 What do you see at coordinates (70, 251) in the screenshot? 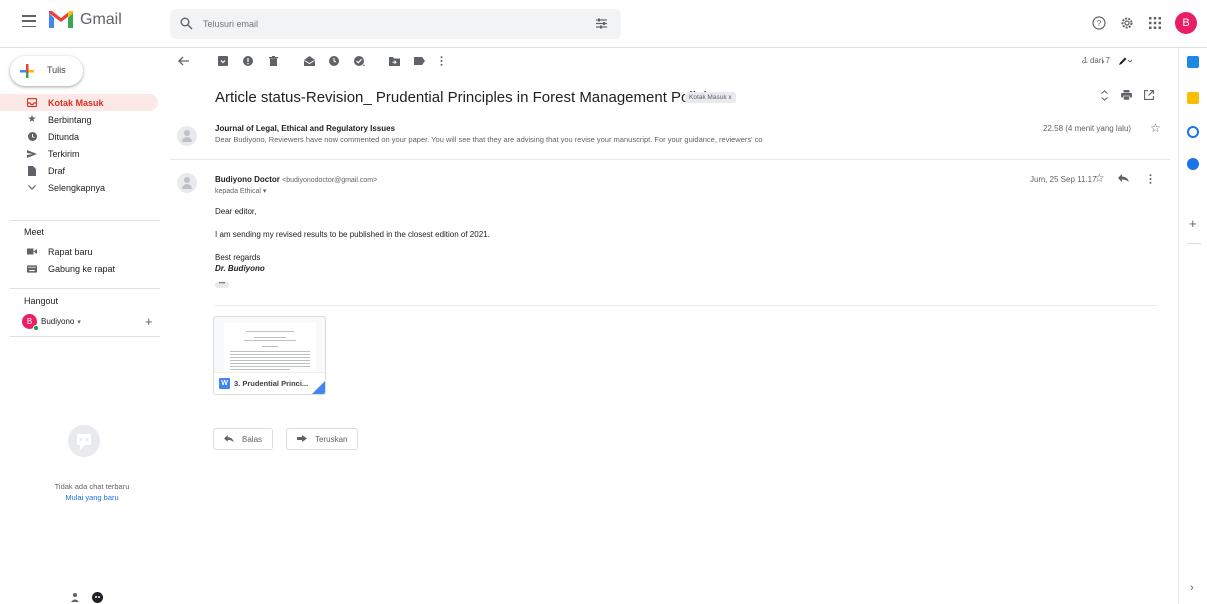
I see `meet-item-label: Rapat baru` at bounding box center [70, 251].